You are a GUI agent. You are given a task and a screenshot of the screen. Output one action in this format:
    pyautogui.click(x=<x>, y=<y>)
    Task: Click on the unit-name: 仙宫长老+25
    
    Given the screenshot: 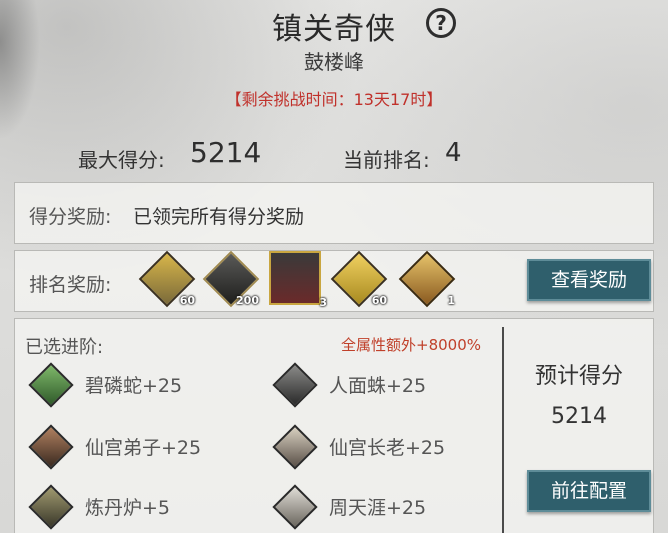 What is the action you would take?
    pyautogui.click(x=387, y=448)
    